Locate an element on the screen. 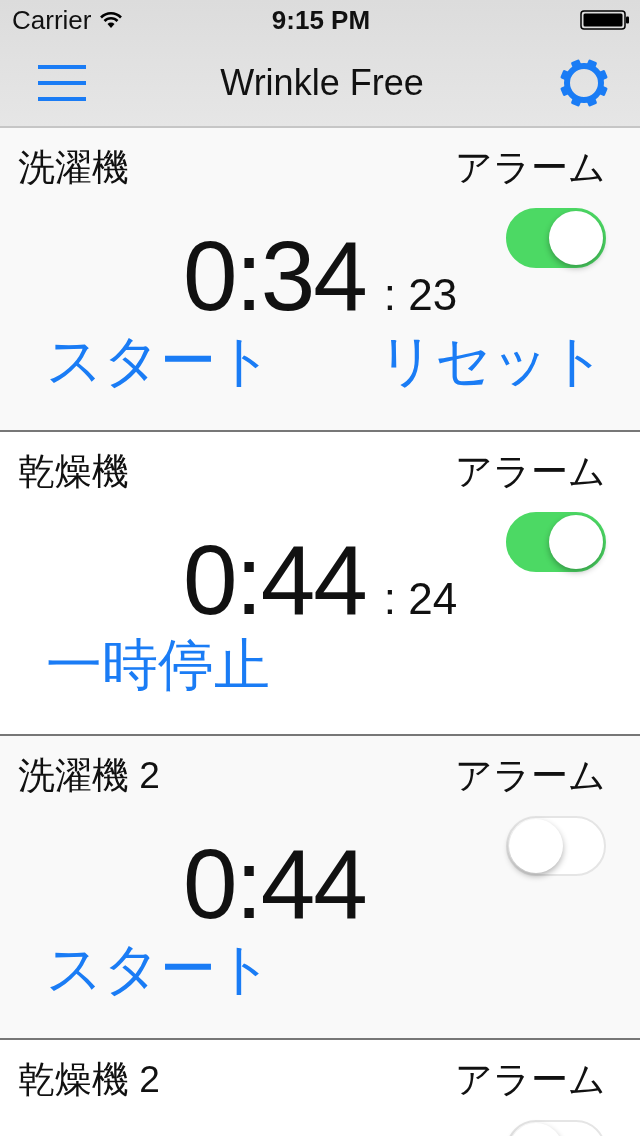 The width and height of the screenshot is (640, 1136). timer-name: 洗濯機 is located at coordinates (73, 168).